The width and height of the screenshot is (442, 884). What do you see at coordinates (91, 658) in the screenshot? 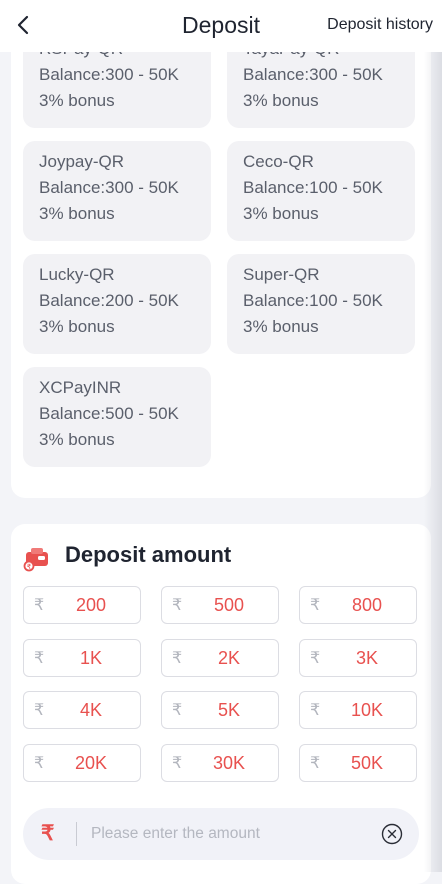
I see `amount-option-label: 1K` at bounding box center [91, 658].